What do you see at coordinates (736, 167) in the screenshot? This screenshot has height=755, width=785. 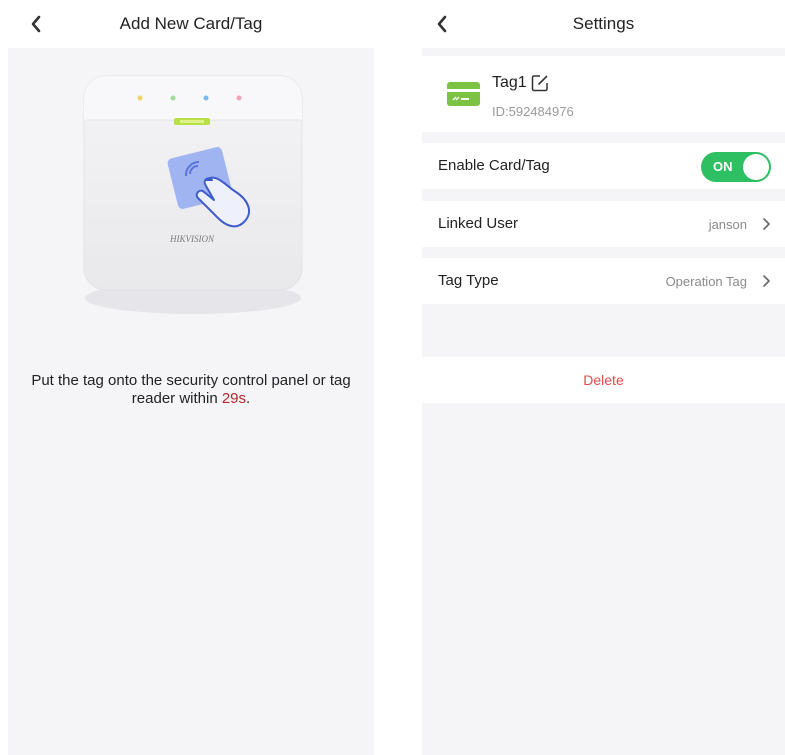 I see `enable-card-toggle: ON` at bounding box center [736, 167].